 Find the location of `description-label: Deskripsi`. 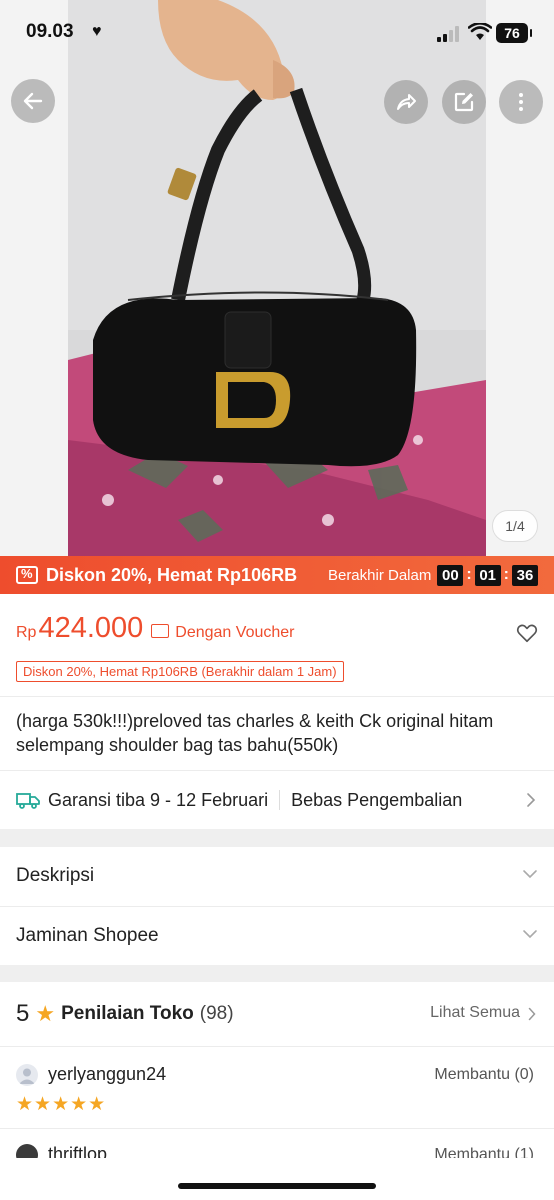

description-label: Deskripsi is located at coordinates (55, 875).